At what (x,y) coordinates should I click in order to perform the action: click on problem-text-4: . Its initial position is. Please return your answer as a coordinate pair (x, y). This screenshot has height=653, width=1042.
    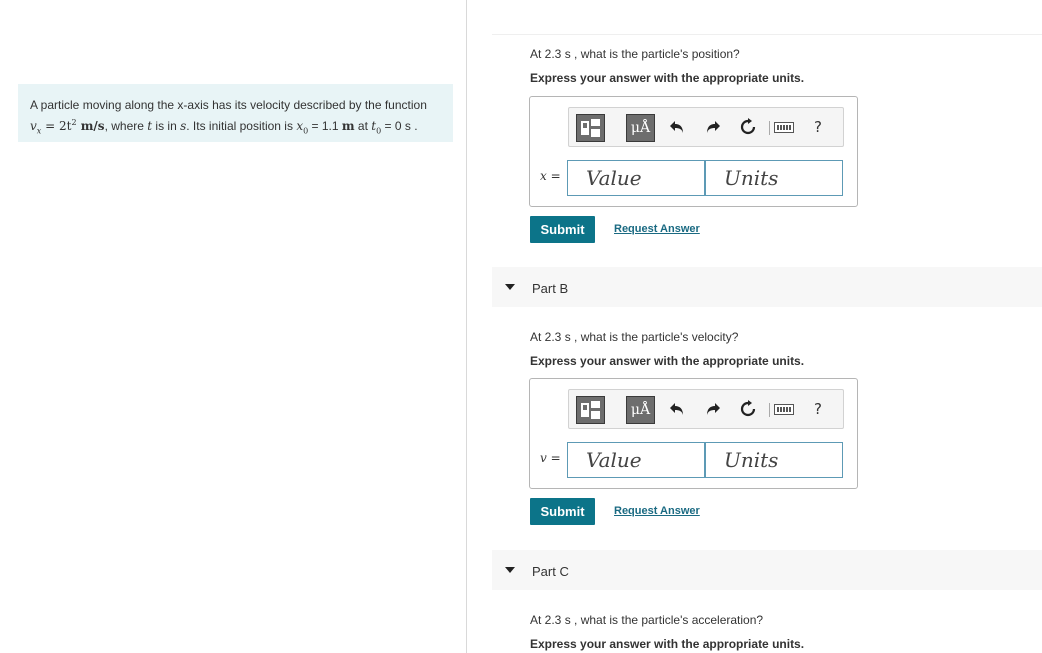
    Looking at the image, I should click on (241, 126).